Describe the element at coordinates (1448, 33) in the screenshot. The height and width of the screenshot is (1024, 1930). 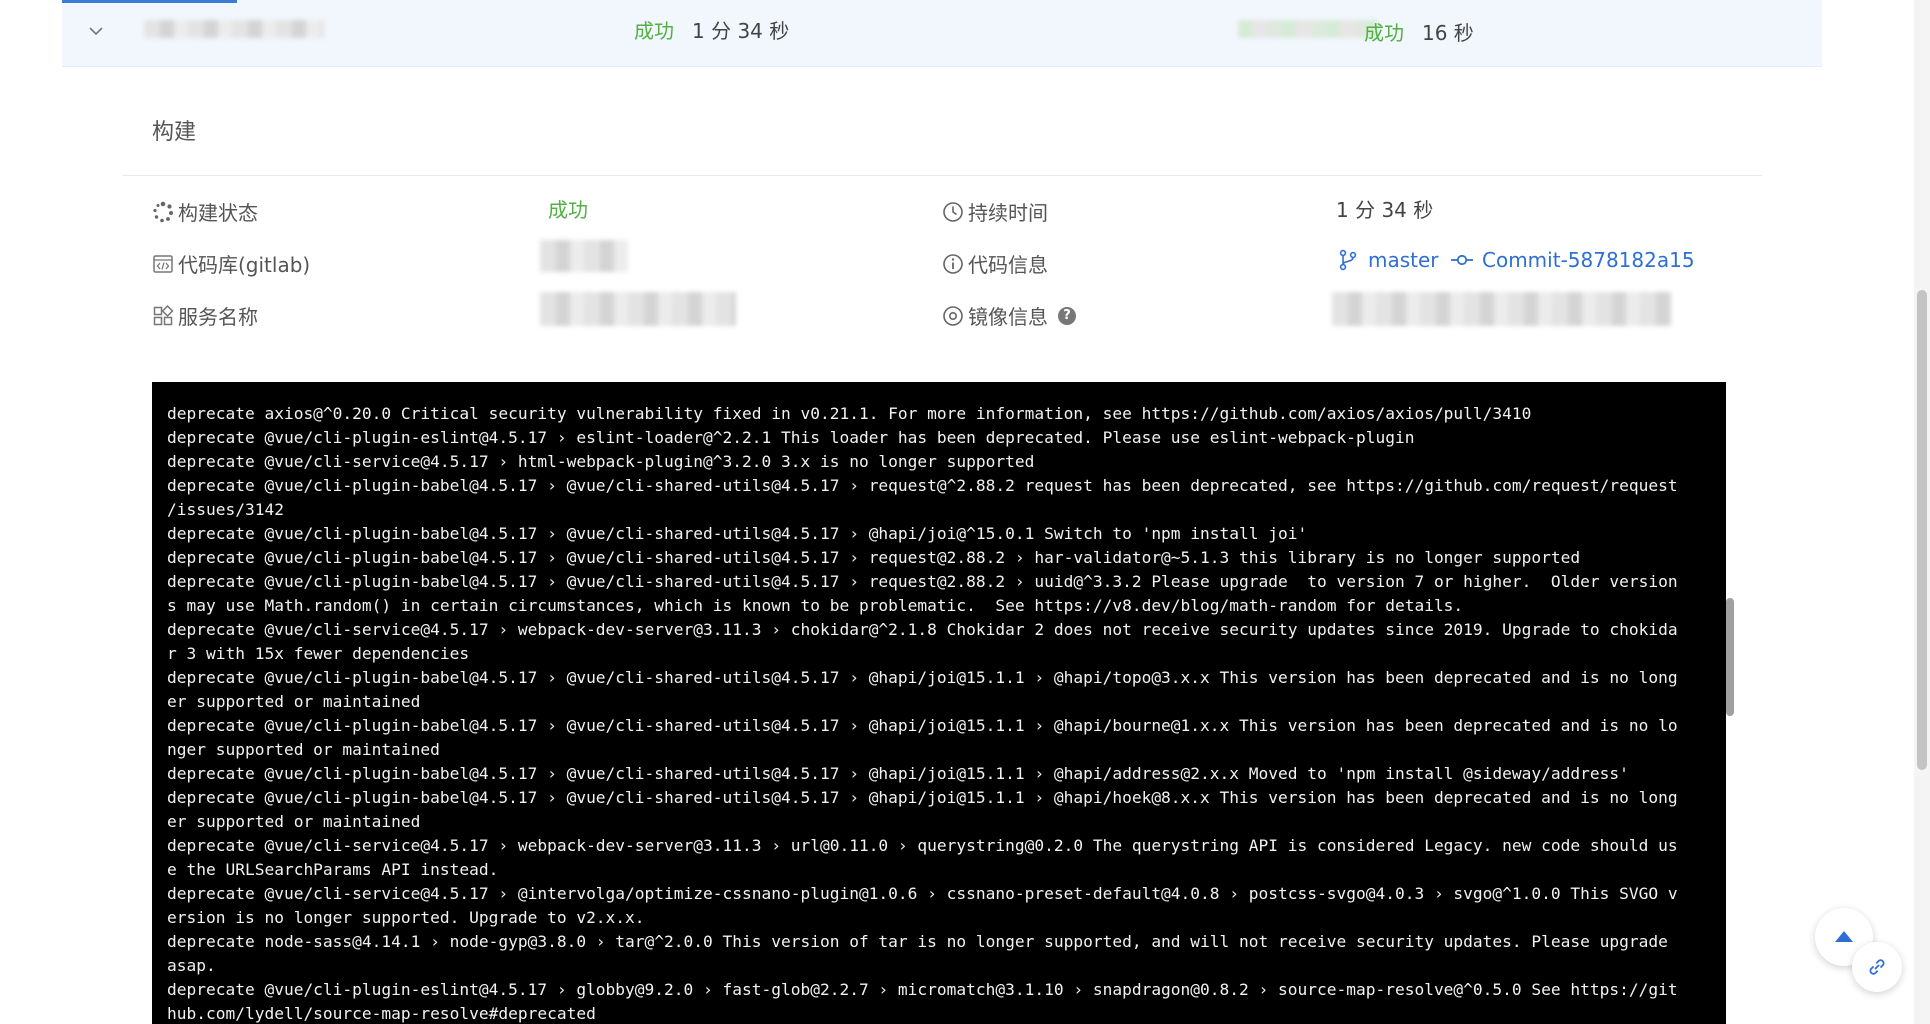
I see `stage-duration: 16 秒` at that location.